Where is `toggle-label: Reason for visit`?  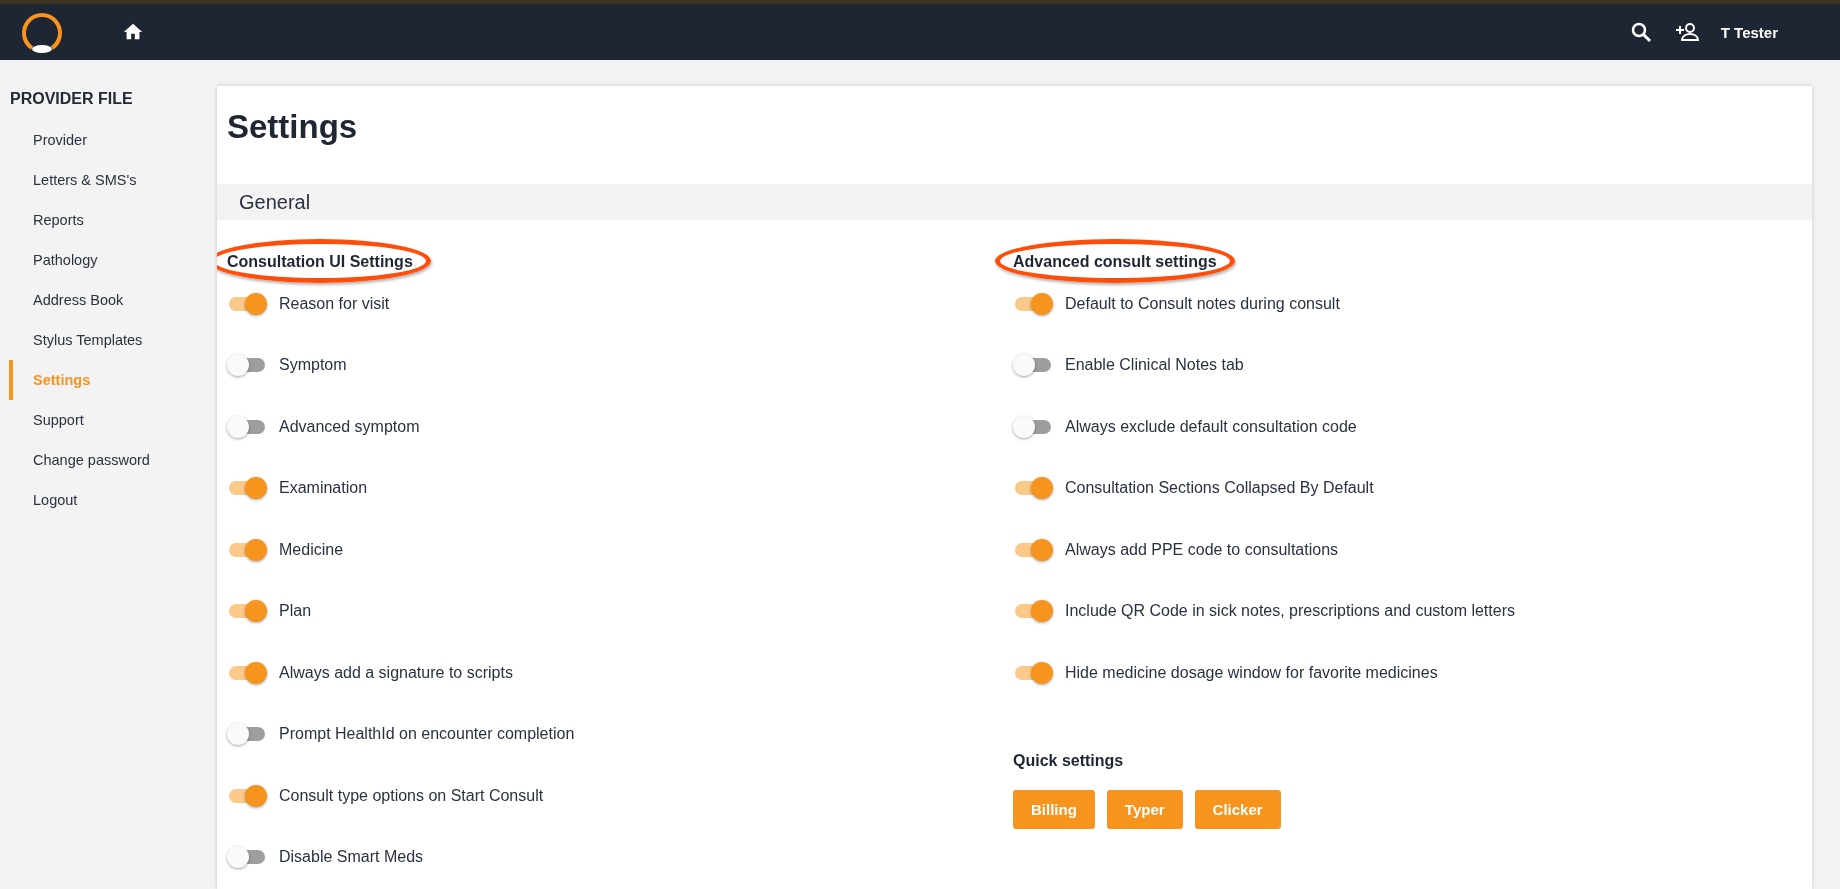
toggle-label: Reason for visit is located at coordinates (334, 303).